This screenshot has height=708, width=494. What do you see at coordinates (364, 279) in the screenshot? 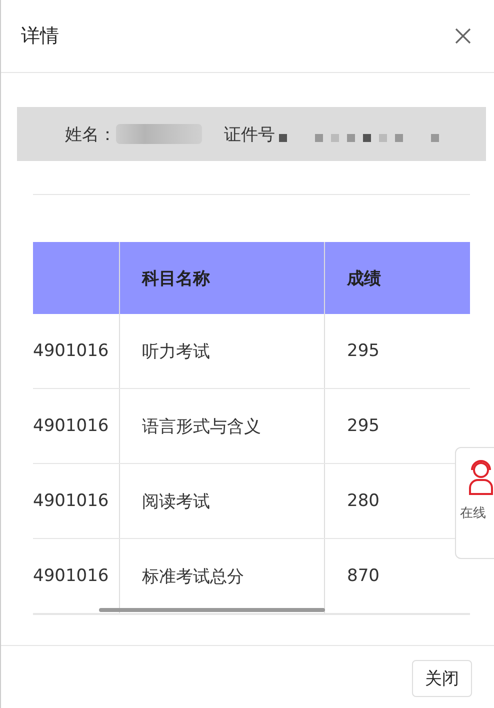
I see `column-header: 成绩` at bounding box center [364, 279].